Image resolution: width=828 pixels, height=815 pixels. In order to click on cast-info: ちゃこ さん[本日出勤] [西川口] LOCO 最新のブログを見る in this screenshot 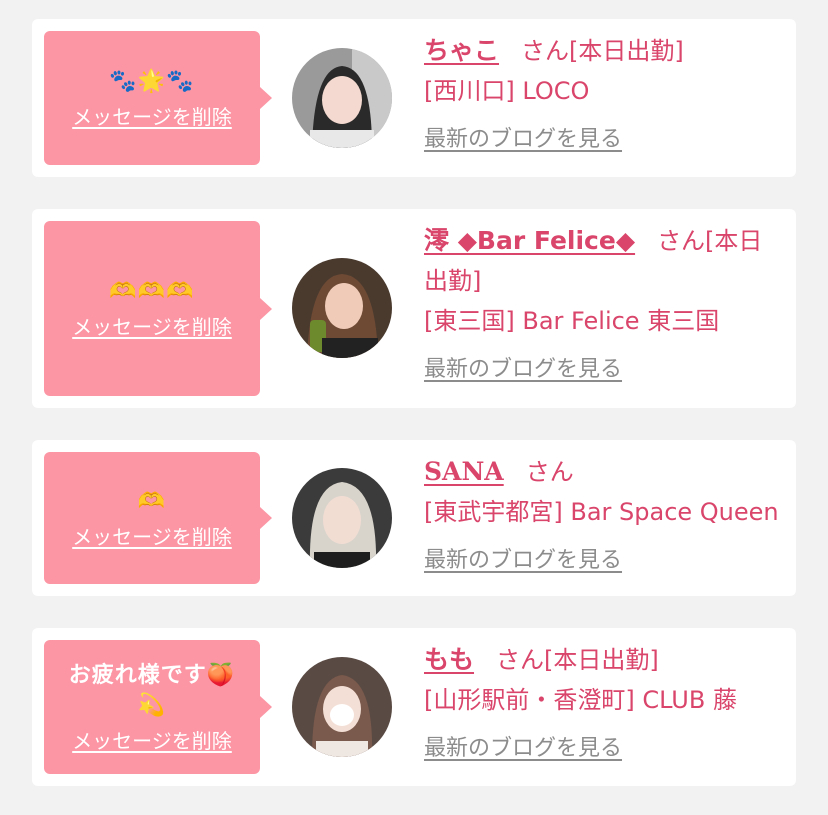, I will do `click(604, 92)`.